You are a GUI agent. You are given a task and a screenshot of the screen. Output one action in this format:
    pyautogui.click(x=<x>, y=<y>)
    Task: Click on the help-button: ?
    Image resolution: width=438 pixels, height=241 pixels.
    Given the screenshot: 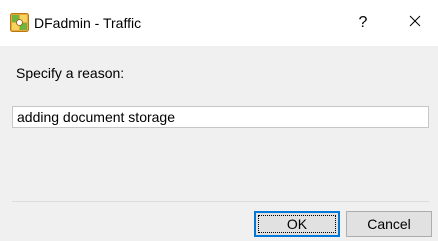 What is the action you would take?
    pyautogui.click(x=363, y=23)
    